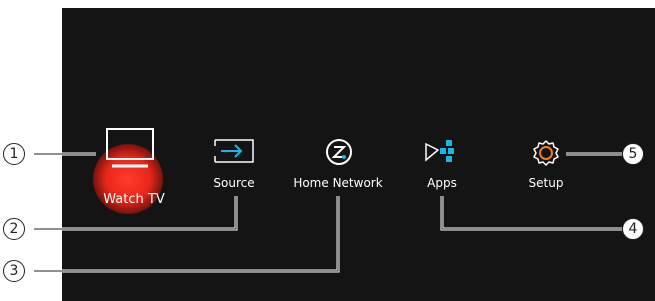  I want to click on callout-2: 2, so click(14, 229).